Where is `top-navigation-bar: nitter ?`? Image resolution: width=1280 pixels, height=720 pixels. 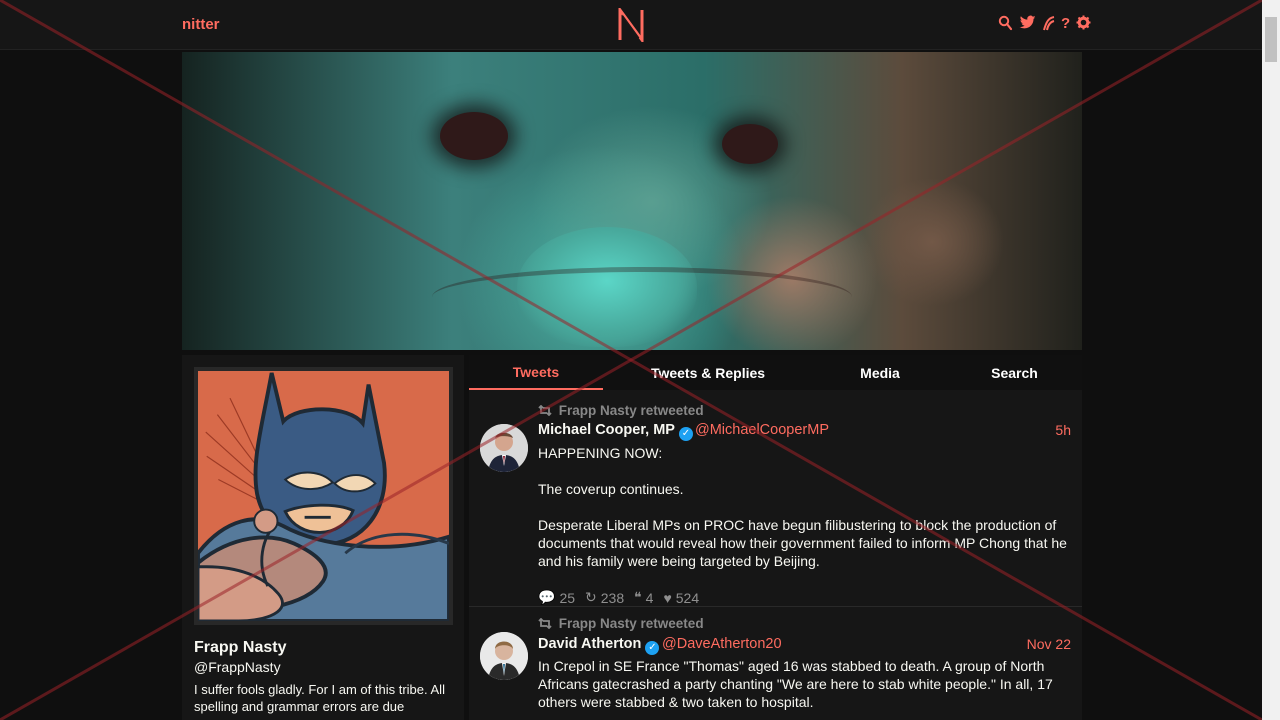 top-navigation-bar: nitter ? is located at coordinates (631, 25).